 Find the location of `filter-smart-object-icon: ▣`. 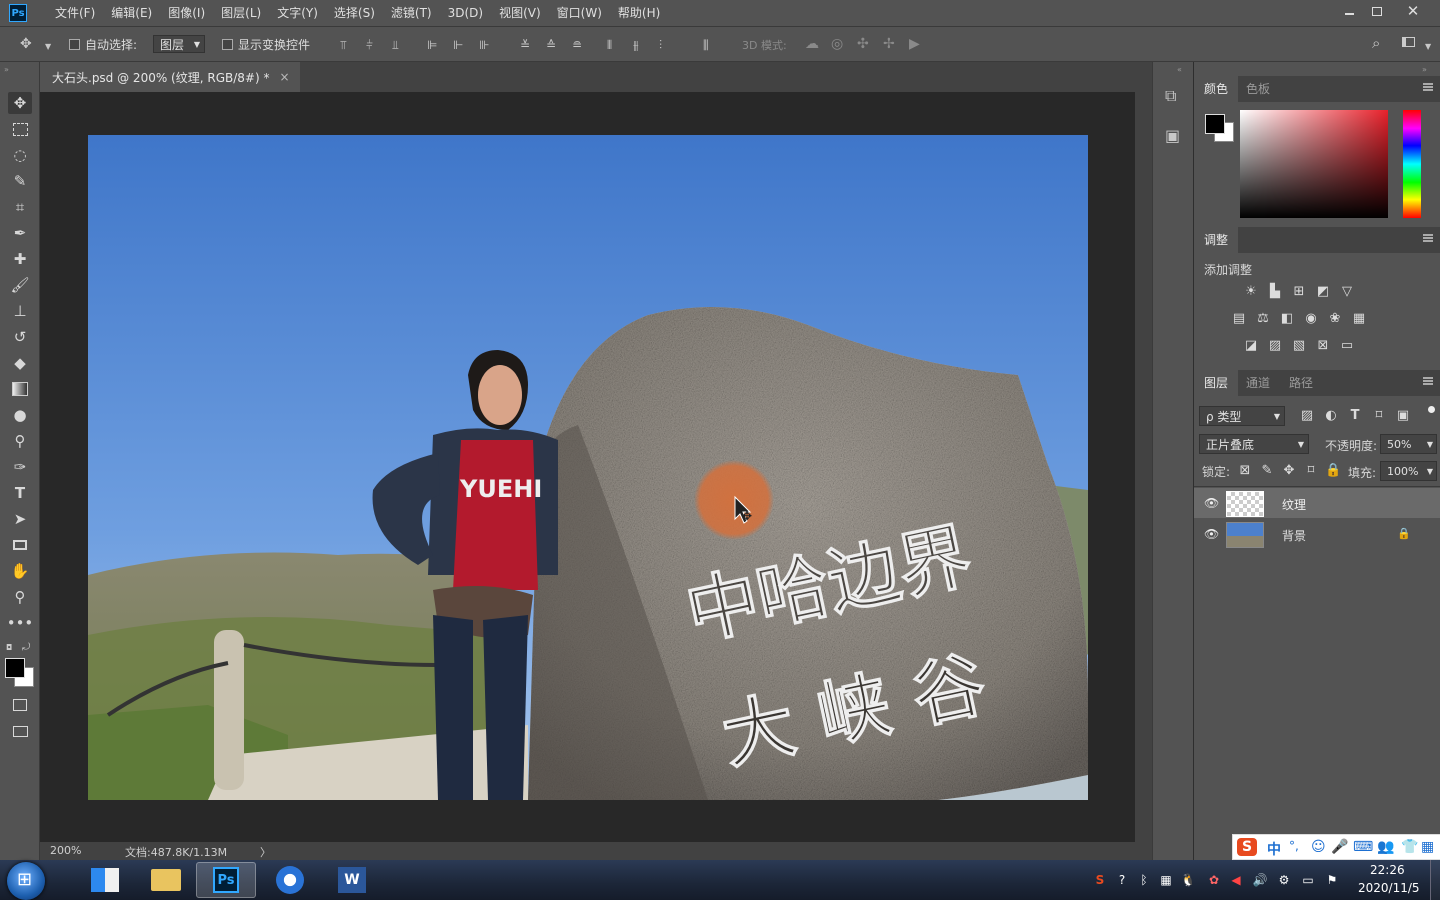

filter-smart-object-icon: ▣ is located at coordinates (1403, 416).